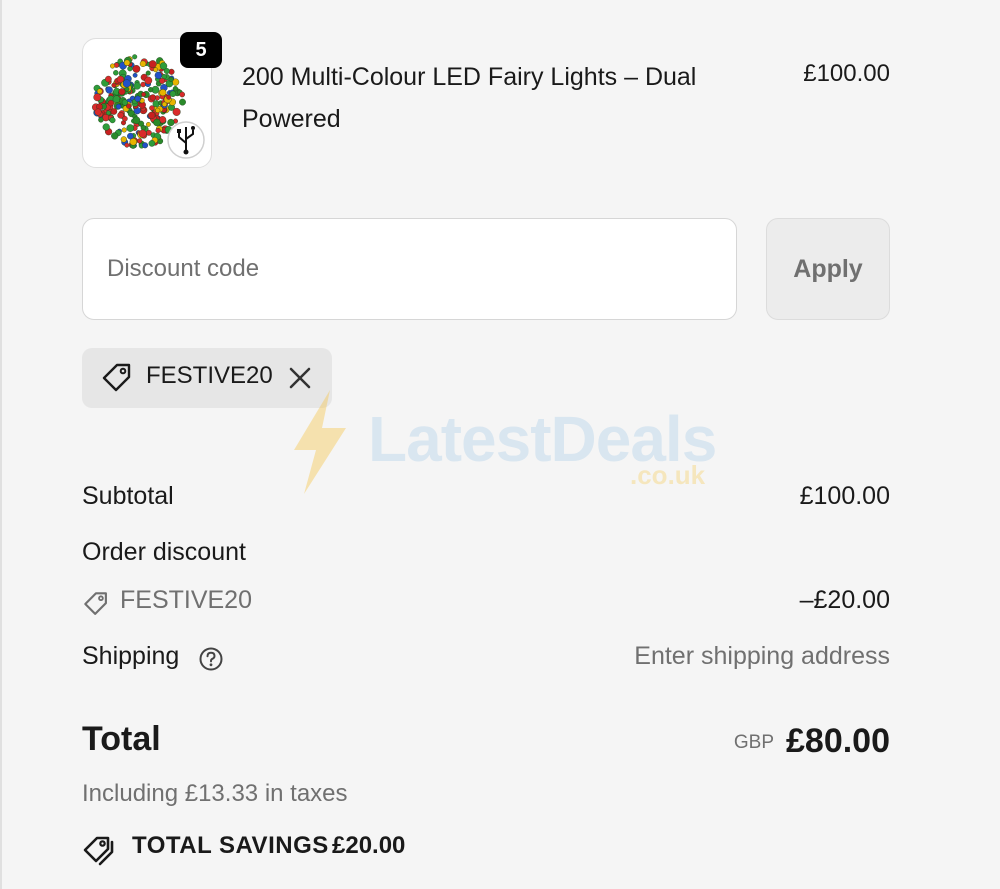 The image size is (1000, 889). What do you see at coordinates (164, 552) in the screenshot?
I see `order-discount-label: Order discount` at bounding box center [164, 552].